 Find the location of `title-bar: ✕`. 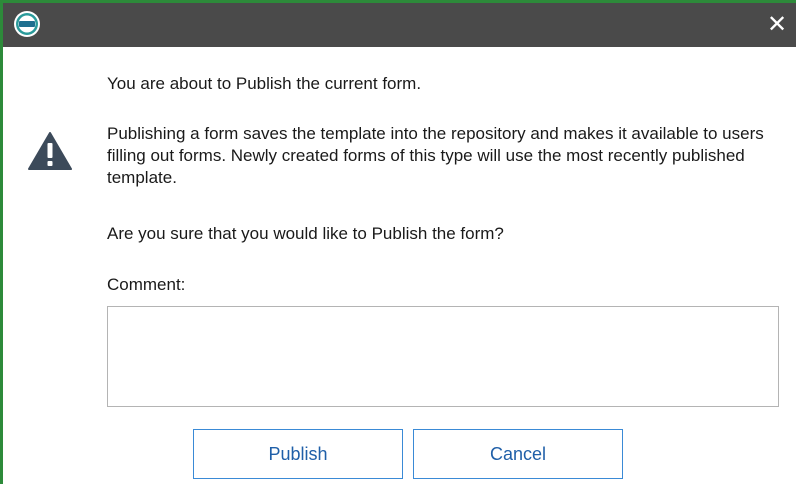

title-bar: ✕ is located at coordinates (399, 25).